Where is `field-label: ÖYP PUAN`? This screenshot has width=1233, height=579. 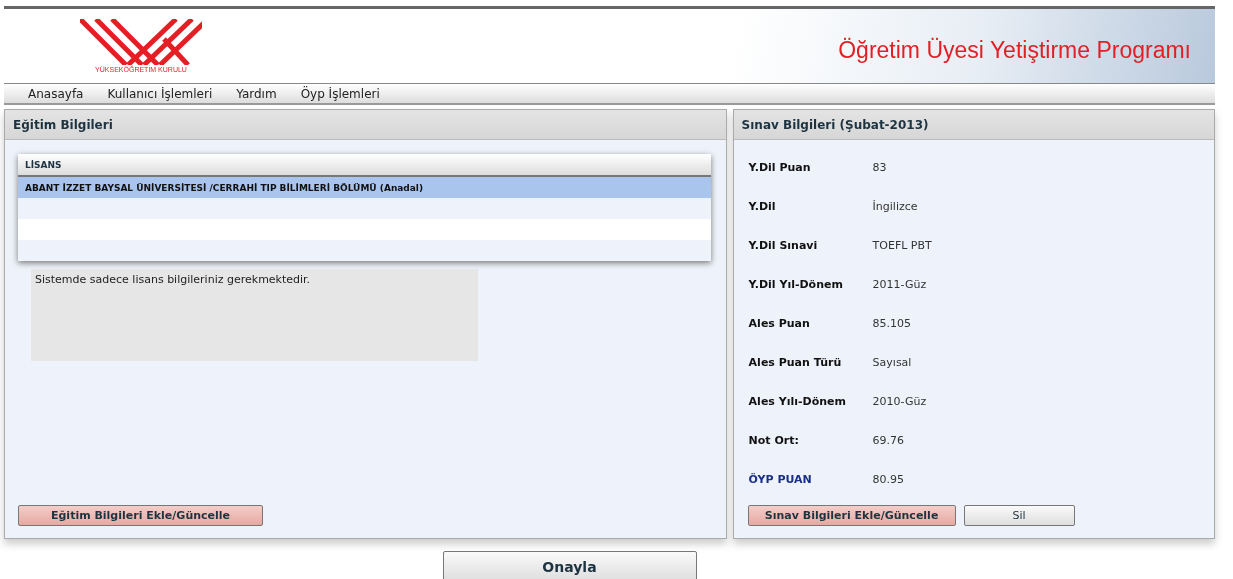 field-label: ÖYP PUAN is located at coordinates (780, 479).